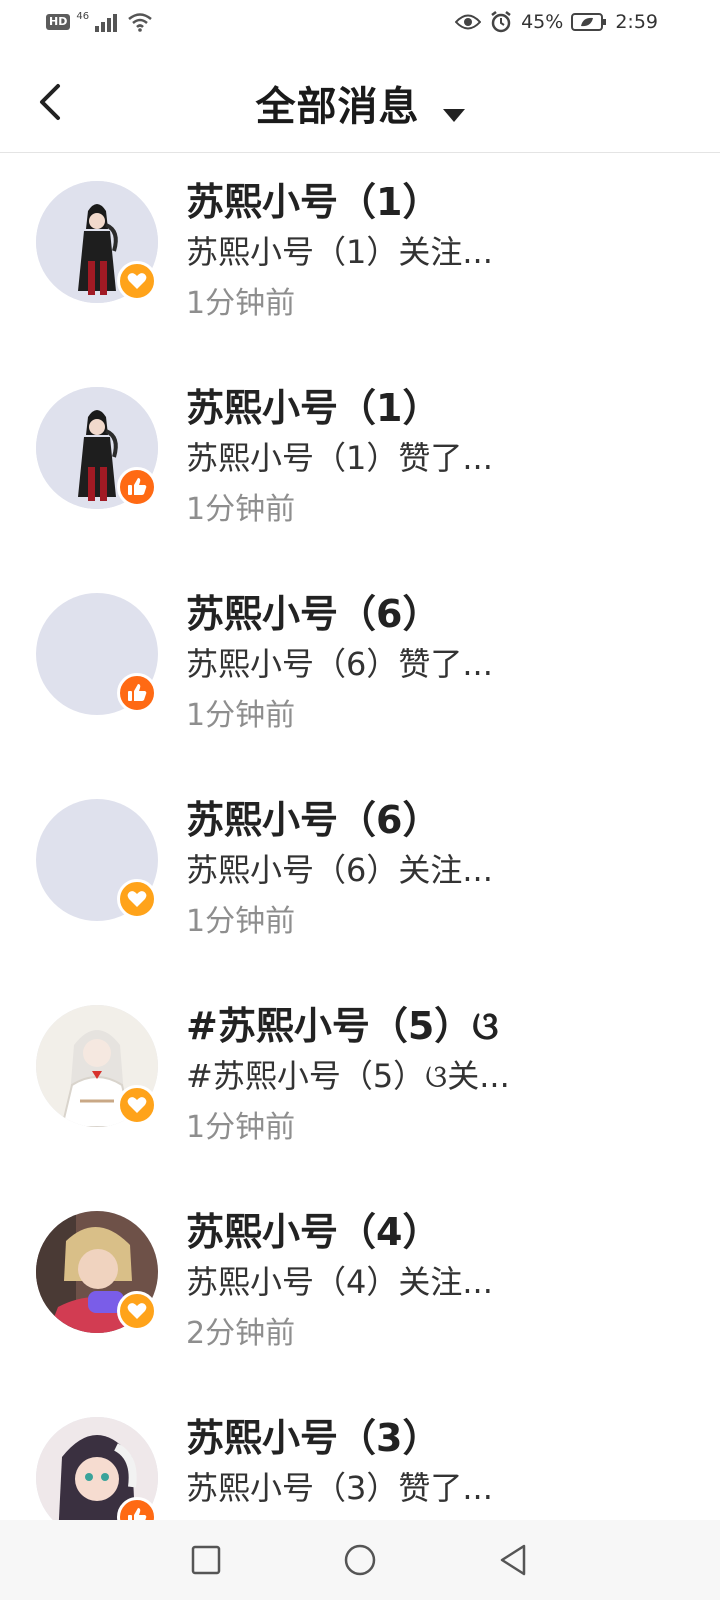  I want to click on sender-name: #苏熙小号（5）ଓ, so click(342, 1026).